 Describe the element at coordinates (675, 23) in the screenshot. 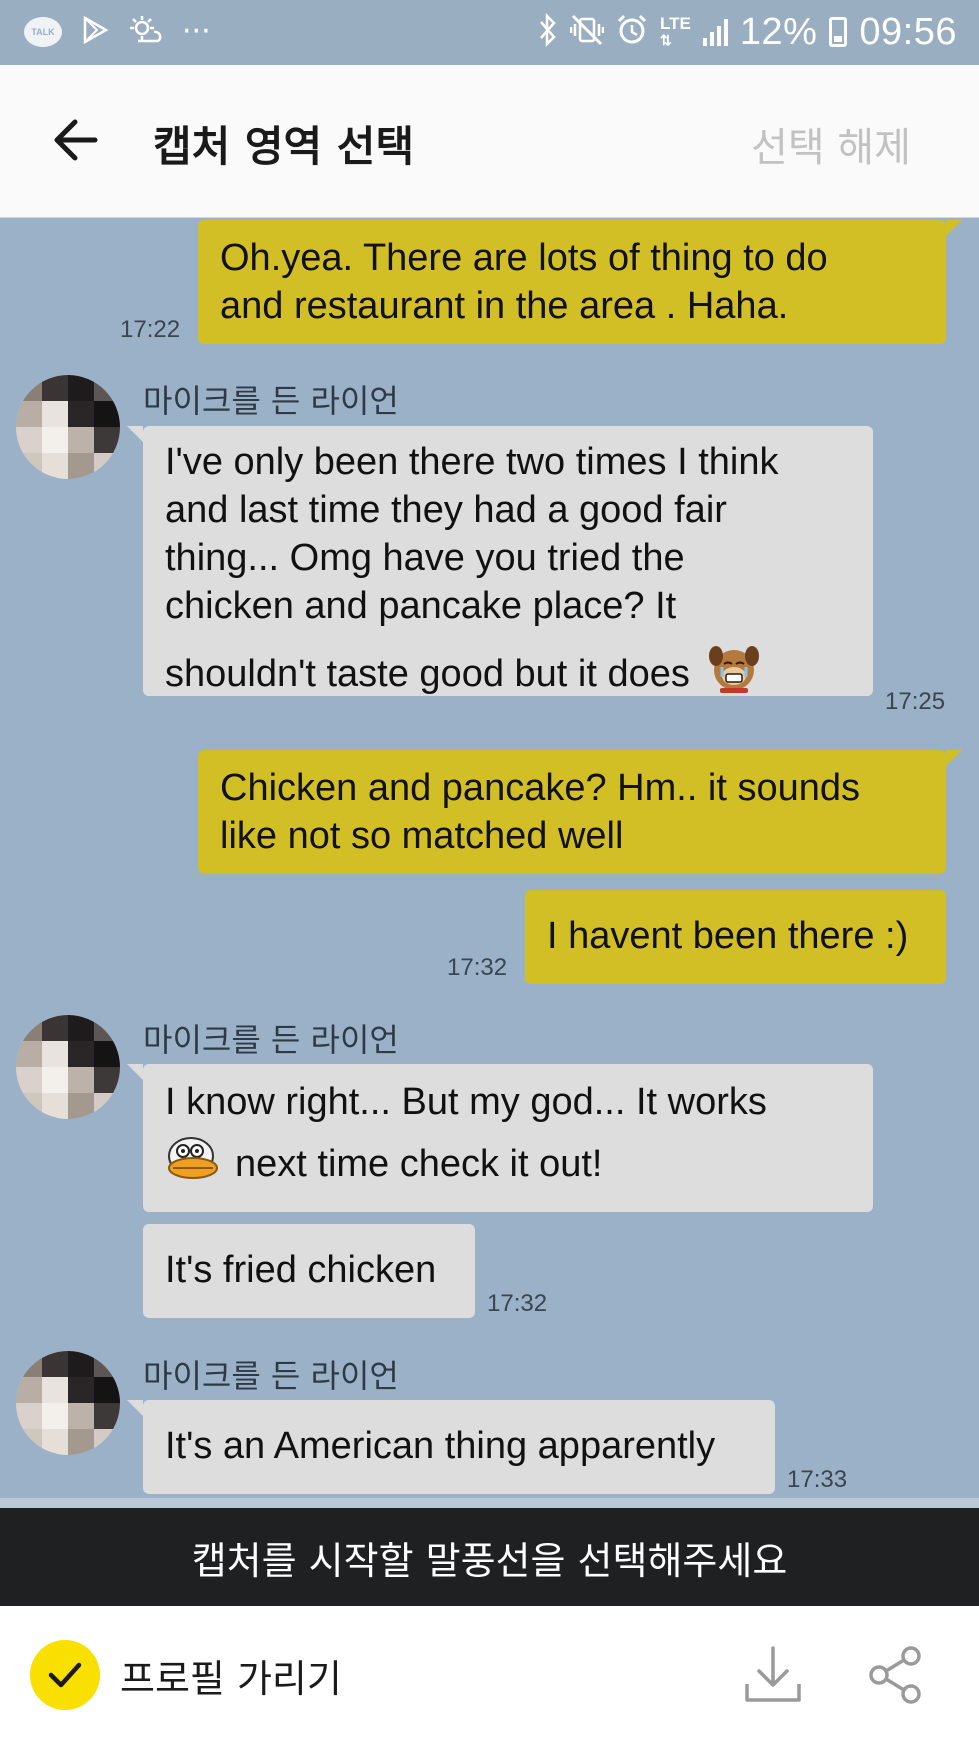

I see `lte-text: LTE` at that location.